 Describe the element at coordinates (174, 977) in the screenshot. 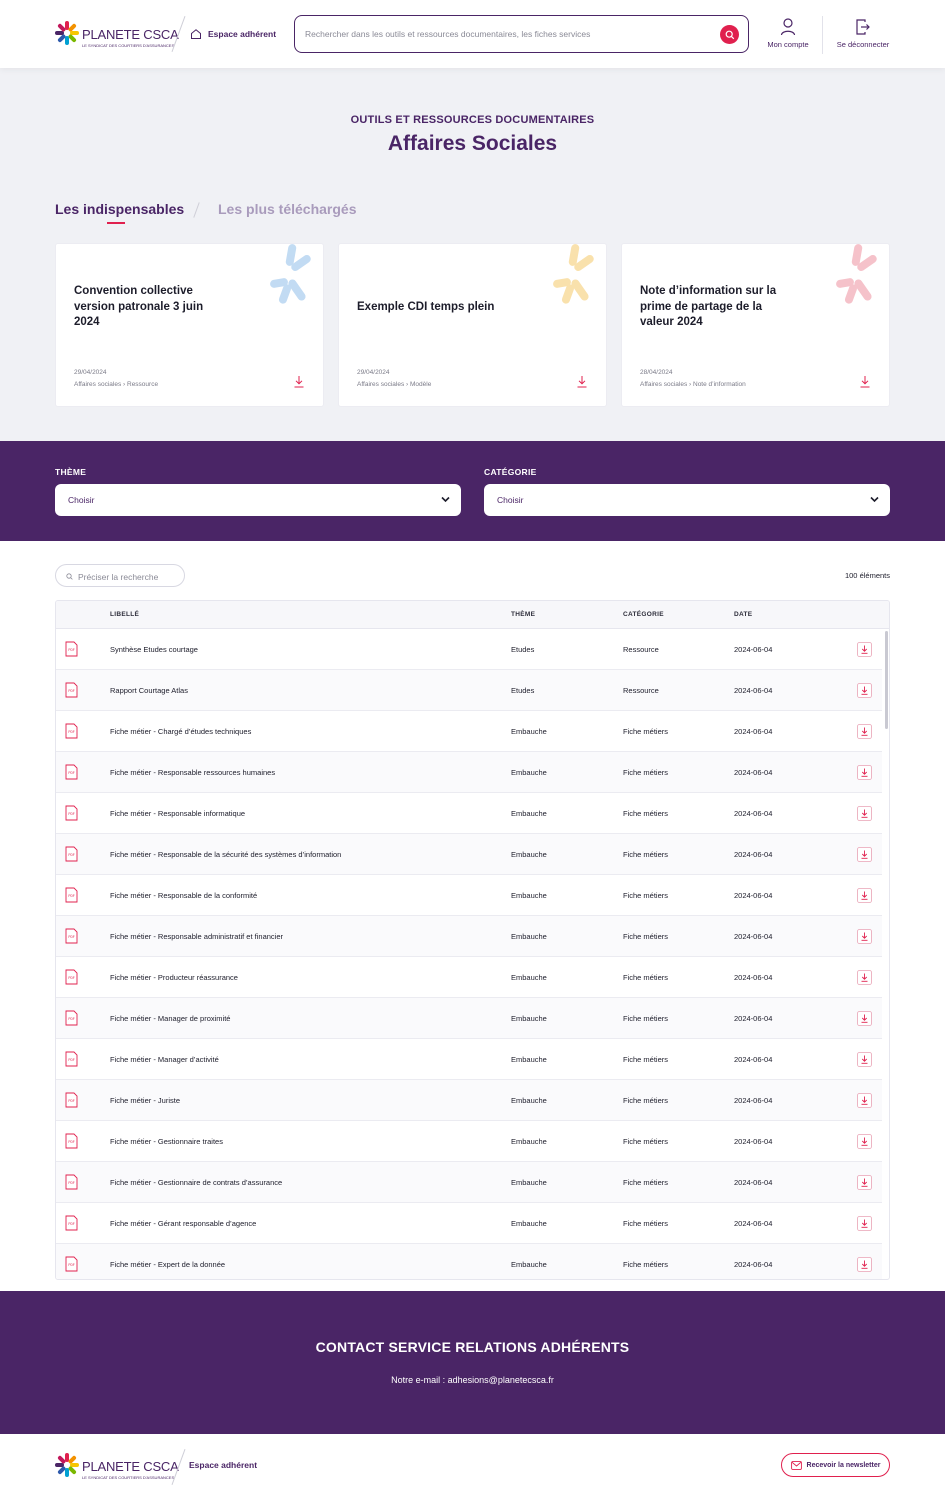

I see `row-label: Fiche métier - Producteur réassurance` at that location.